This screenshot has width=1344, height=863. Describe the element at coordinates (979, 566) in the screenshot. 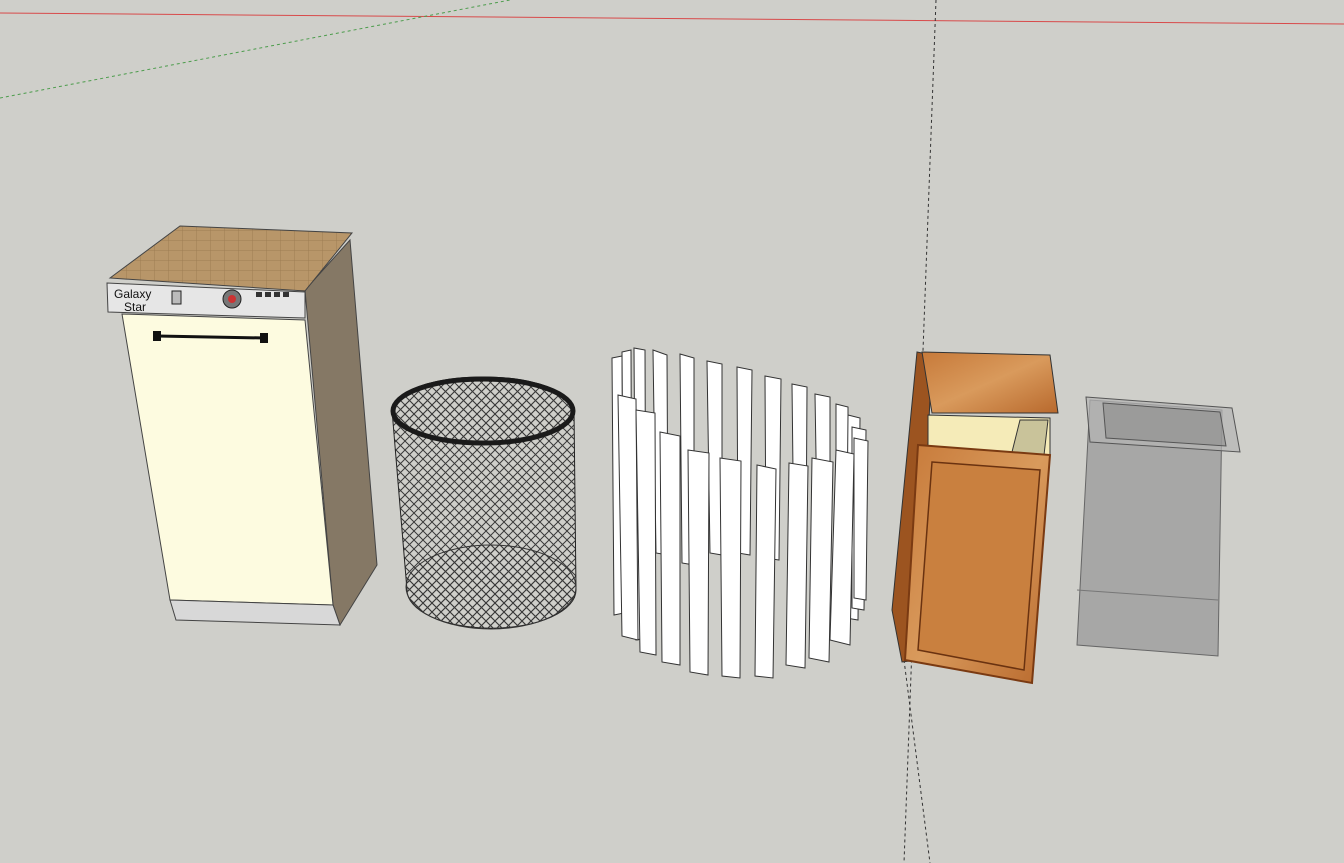

I see `cabinet-door-panel` at that location.